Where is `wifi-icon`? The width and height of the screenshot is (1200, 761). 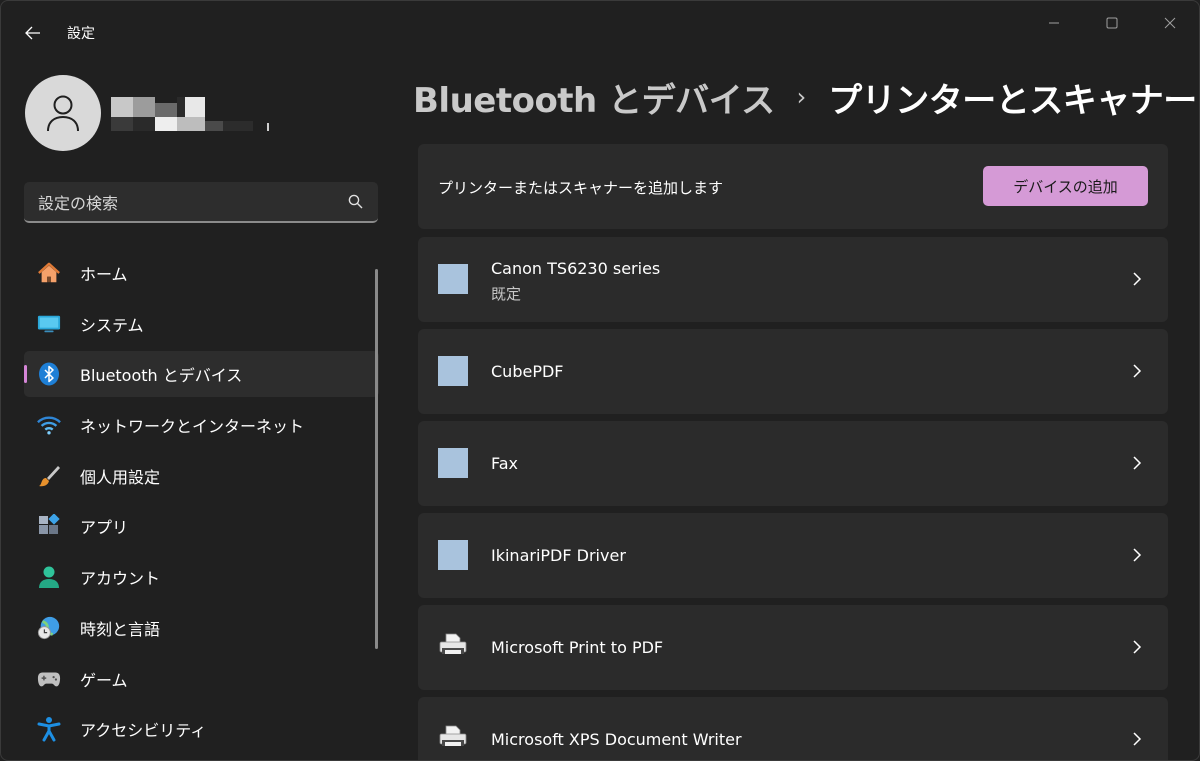
wifi-icon is located at coordinates (49, 425).